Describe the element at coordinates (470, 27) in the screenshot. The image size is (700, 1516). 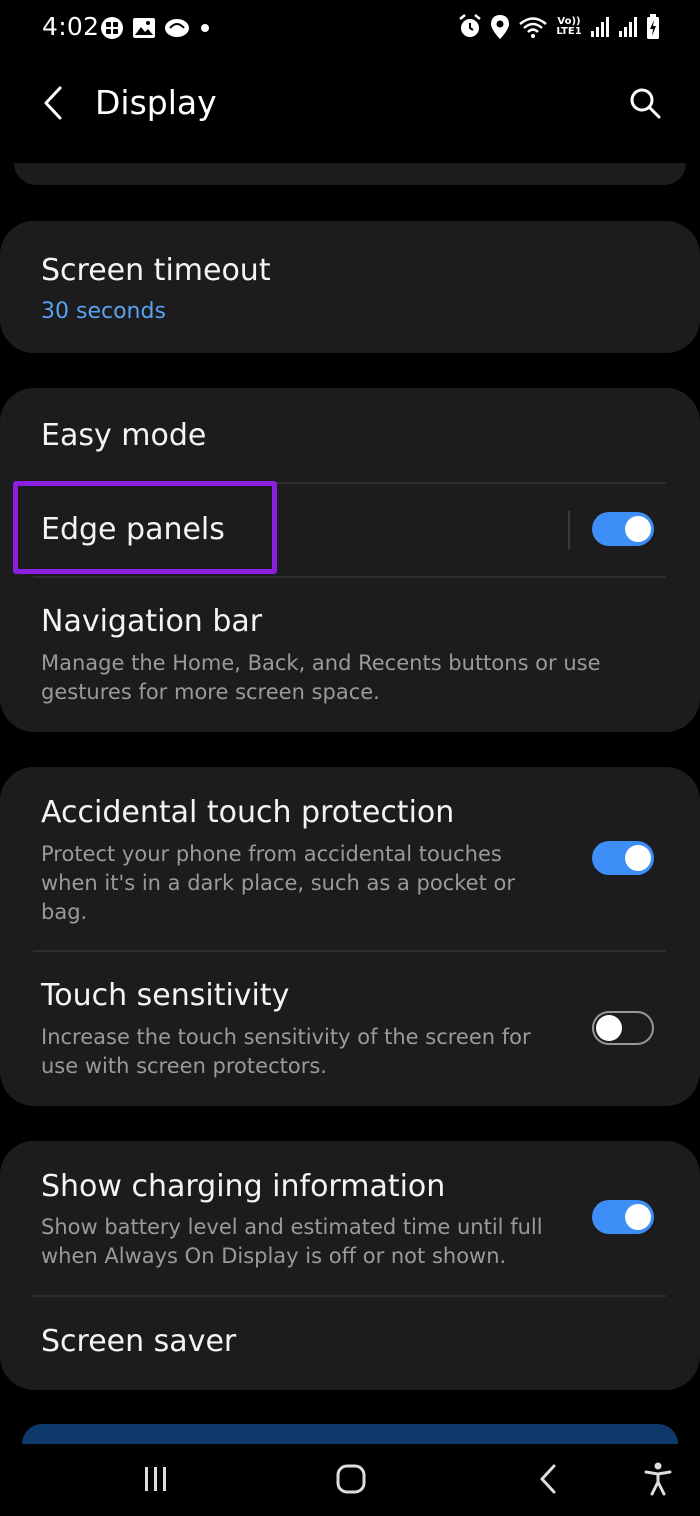
I see `alarm-icon` at that location.